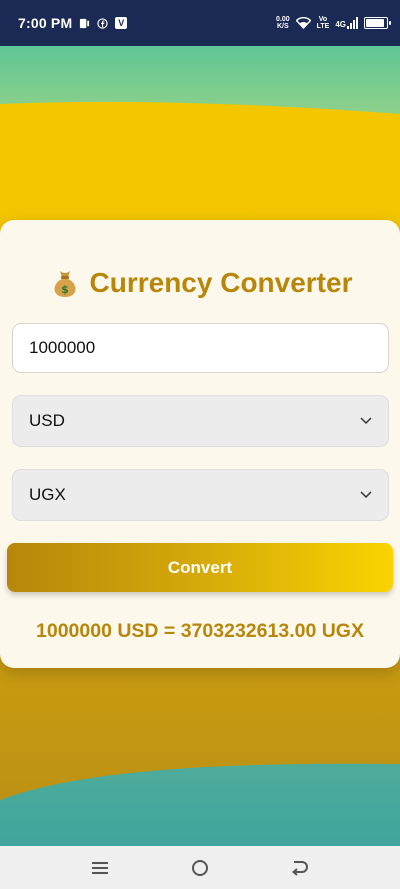 The width and height of the screenshot is (400, 889). Describe the element at coordinates (200, 23) in the screenshot. I see `status-bar: 7:00 PM V 0.00 K/S Vo LTE 4G` at that location.